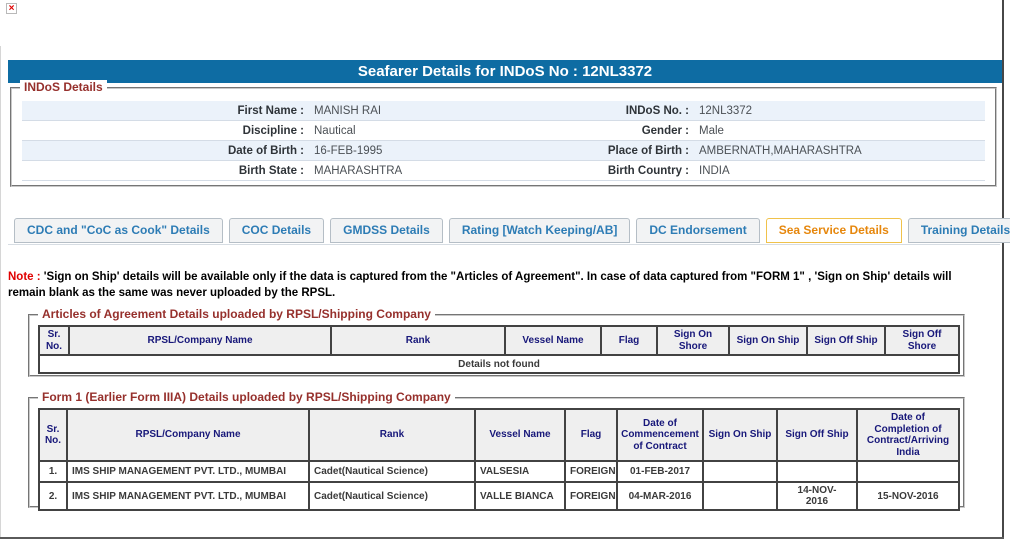  Describe the element at coordinates (273, 130) in the screenshot. I see `discipline-label: Discipline :` at that location.